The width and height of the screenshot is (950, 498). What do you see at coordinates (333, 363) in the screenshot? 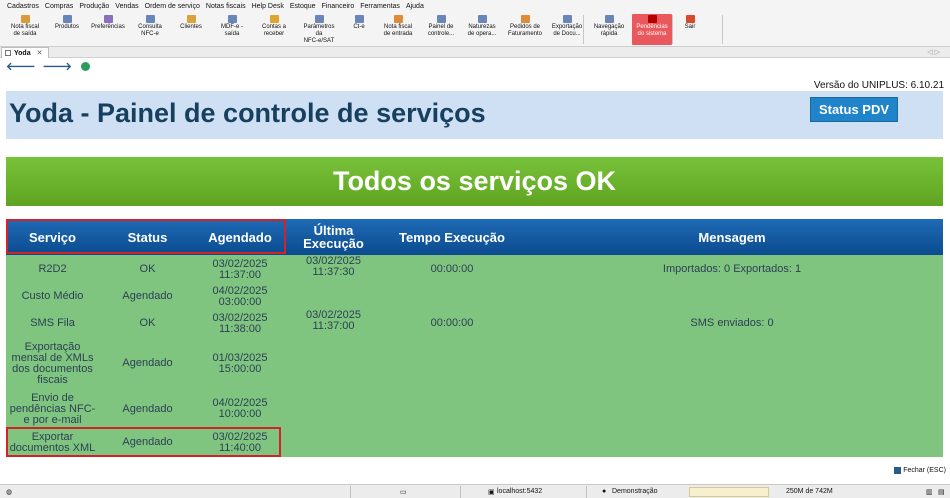
I see `cell-ultima-execucao` at bounding box center [333, 363].